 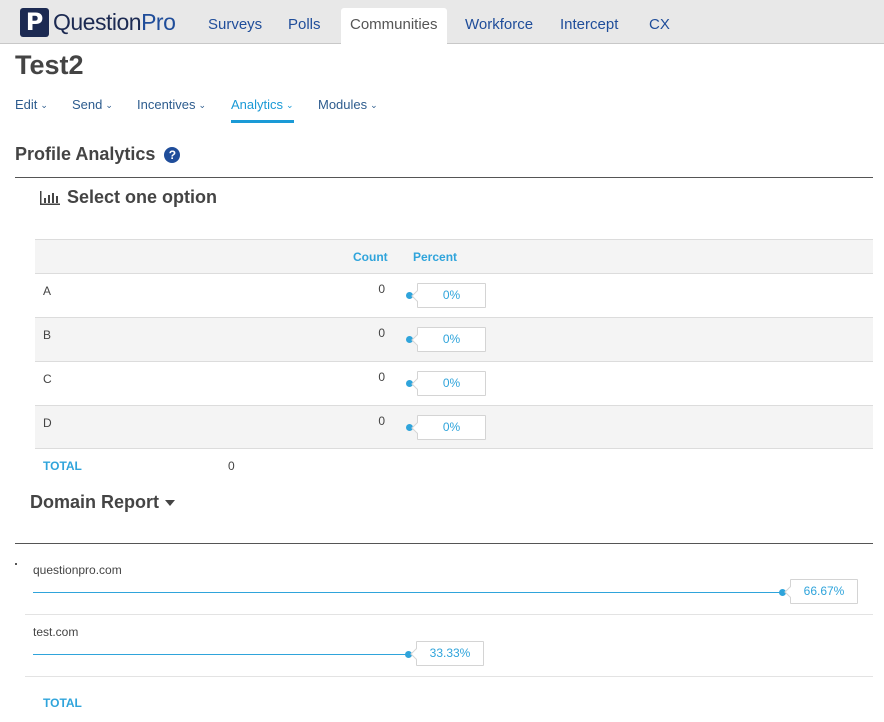 What do you see at coordinates (56, 632) in the screenshot?
I see `domain-name: test.com` at bounding box center [56, 632].